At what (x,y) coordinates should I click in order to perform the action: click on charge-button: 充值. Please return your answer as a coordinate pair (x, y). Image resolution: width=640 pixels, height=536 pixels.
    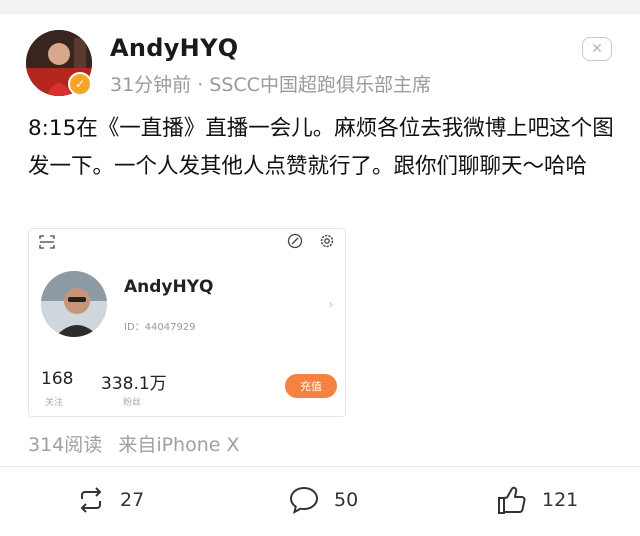
    Looking at the image, I should click on (311, 386).